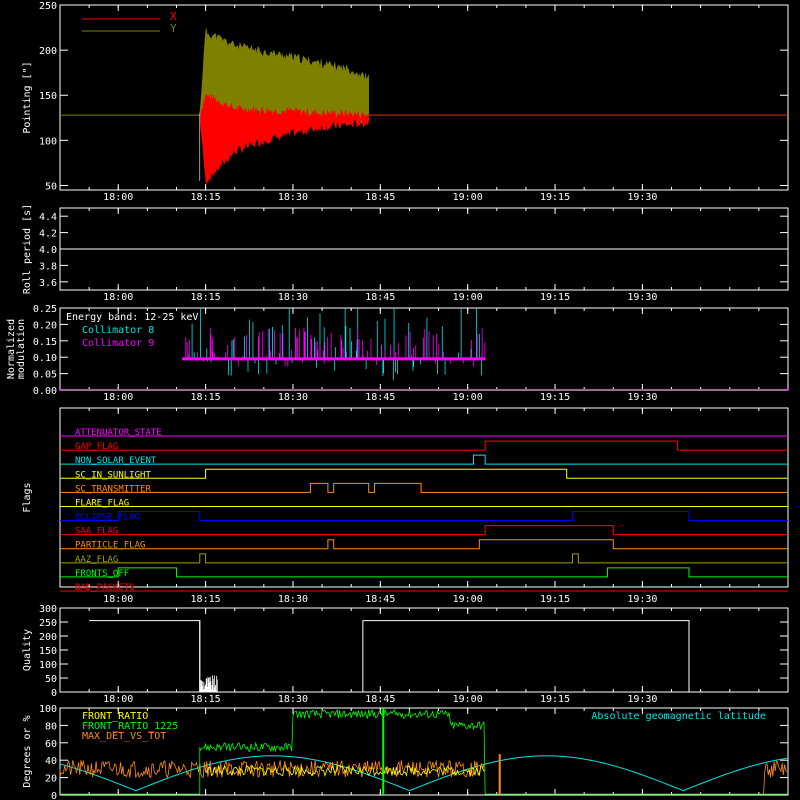 The width and height of the screenshot is (800, 800). What do you see at coordinates (107, 518) in the screenshot?
I see `flag-label-eclipse-flag: ECLIPSE_FLAG` at bounding box center [107, 518].